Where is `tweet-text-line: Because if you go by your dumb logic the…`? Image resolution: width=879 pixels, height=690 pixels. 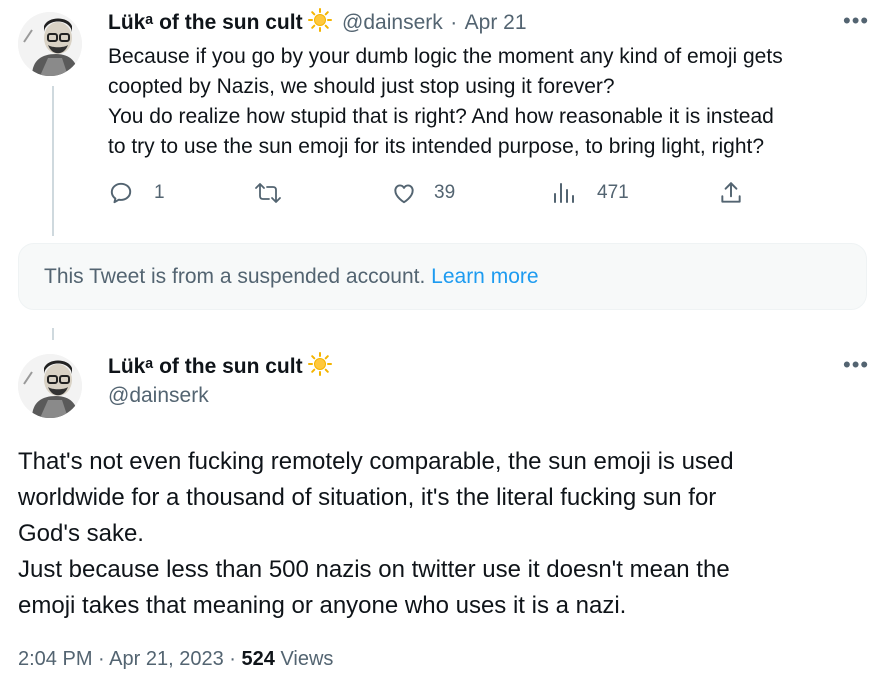 tweet-text-line: Because if you go by your dumb logic the… is located at coordinates (445, 56).